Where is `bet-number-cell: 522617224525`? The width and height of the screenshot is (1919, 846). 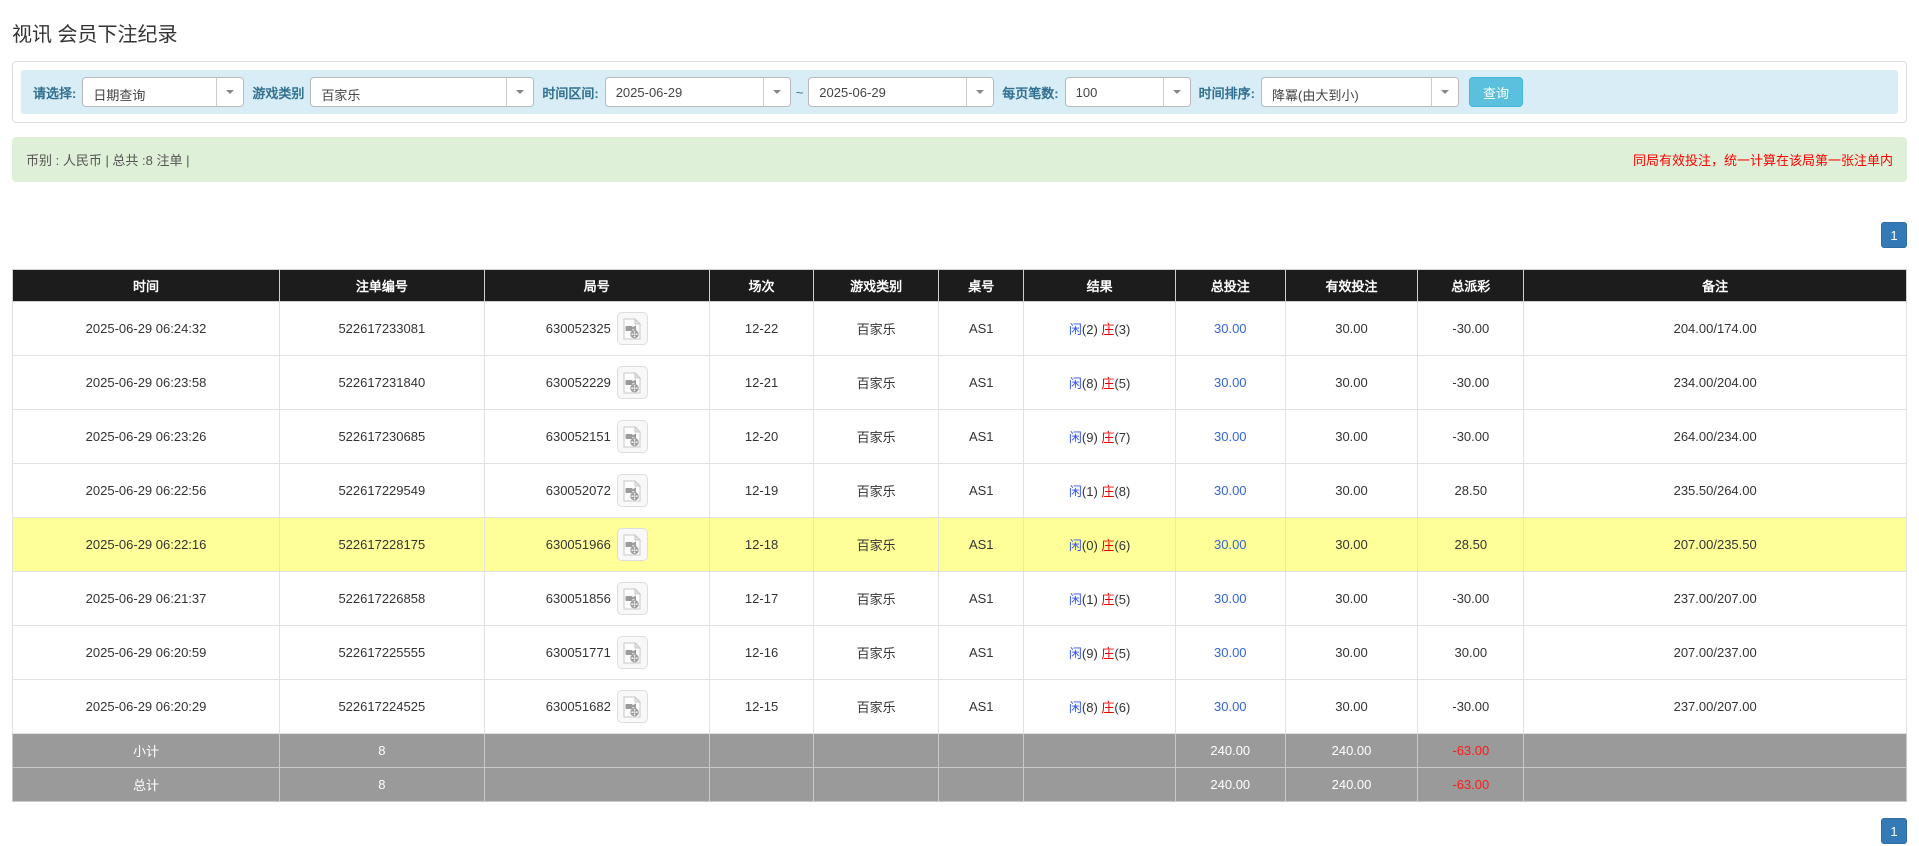
bet-number-cell: 522617224525 is located at coordinates (382, 706).